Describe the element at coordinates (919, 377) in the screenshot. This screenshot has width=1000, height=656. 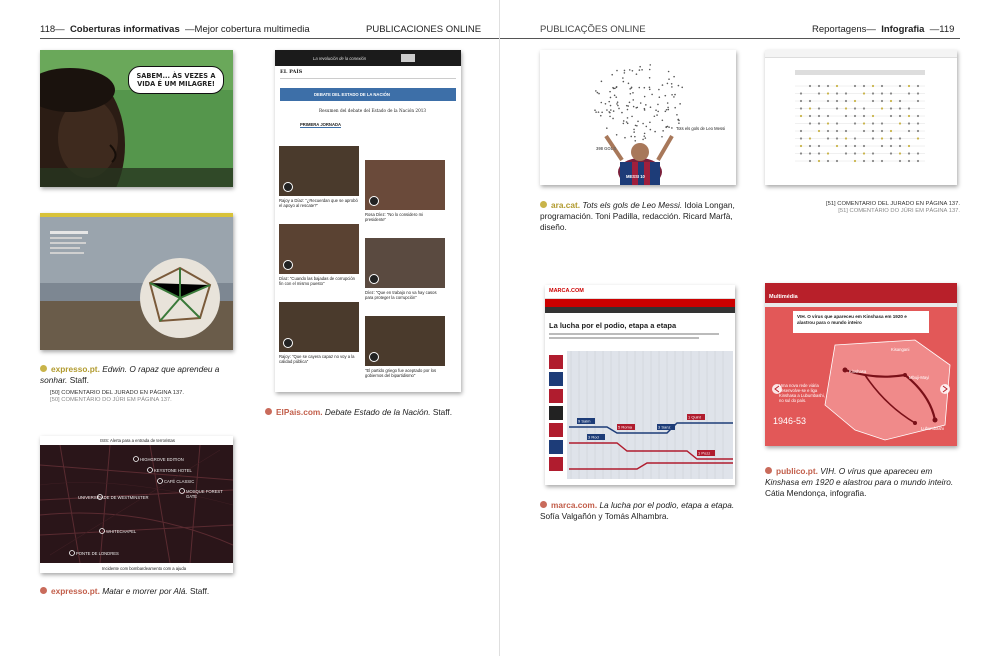
I see `city-mbuji-mayi: Mbuji-Mayi` at that location.